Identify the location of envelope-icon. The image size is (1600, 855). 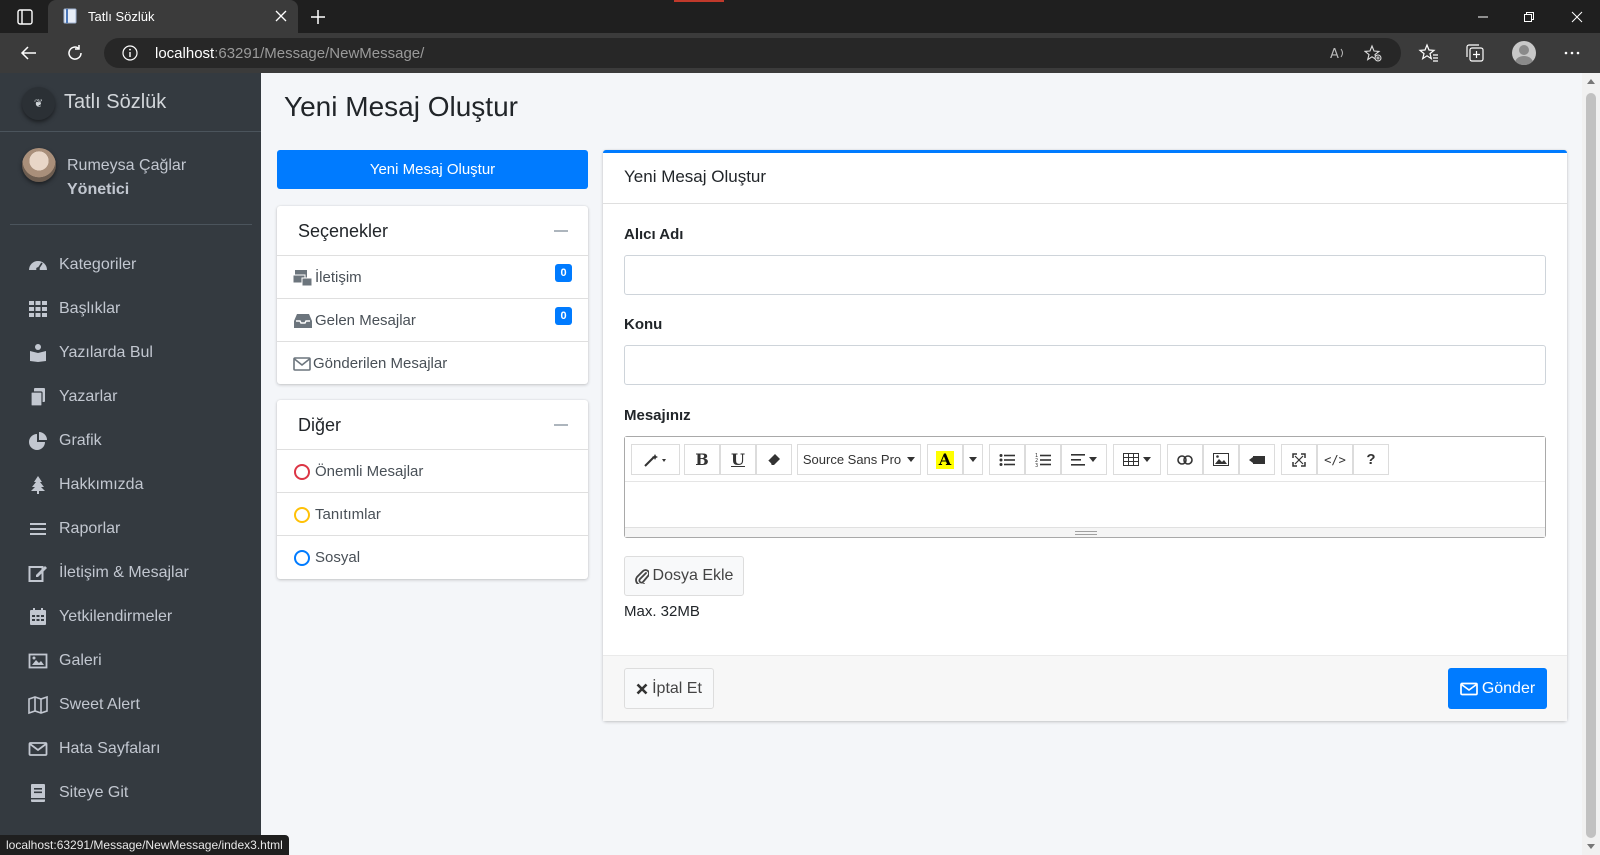
(38, 749).